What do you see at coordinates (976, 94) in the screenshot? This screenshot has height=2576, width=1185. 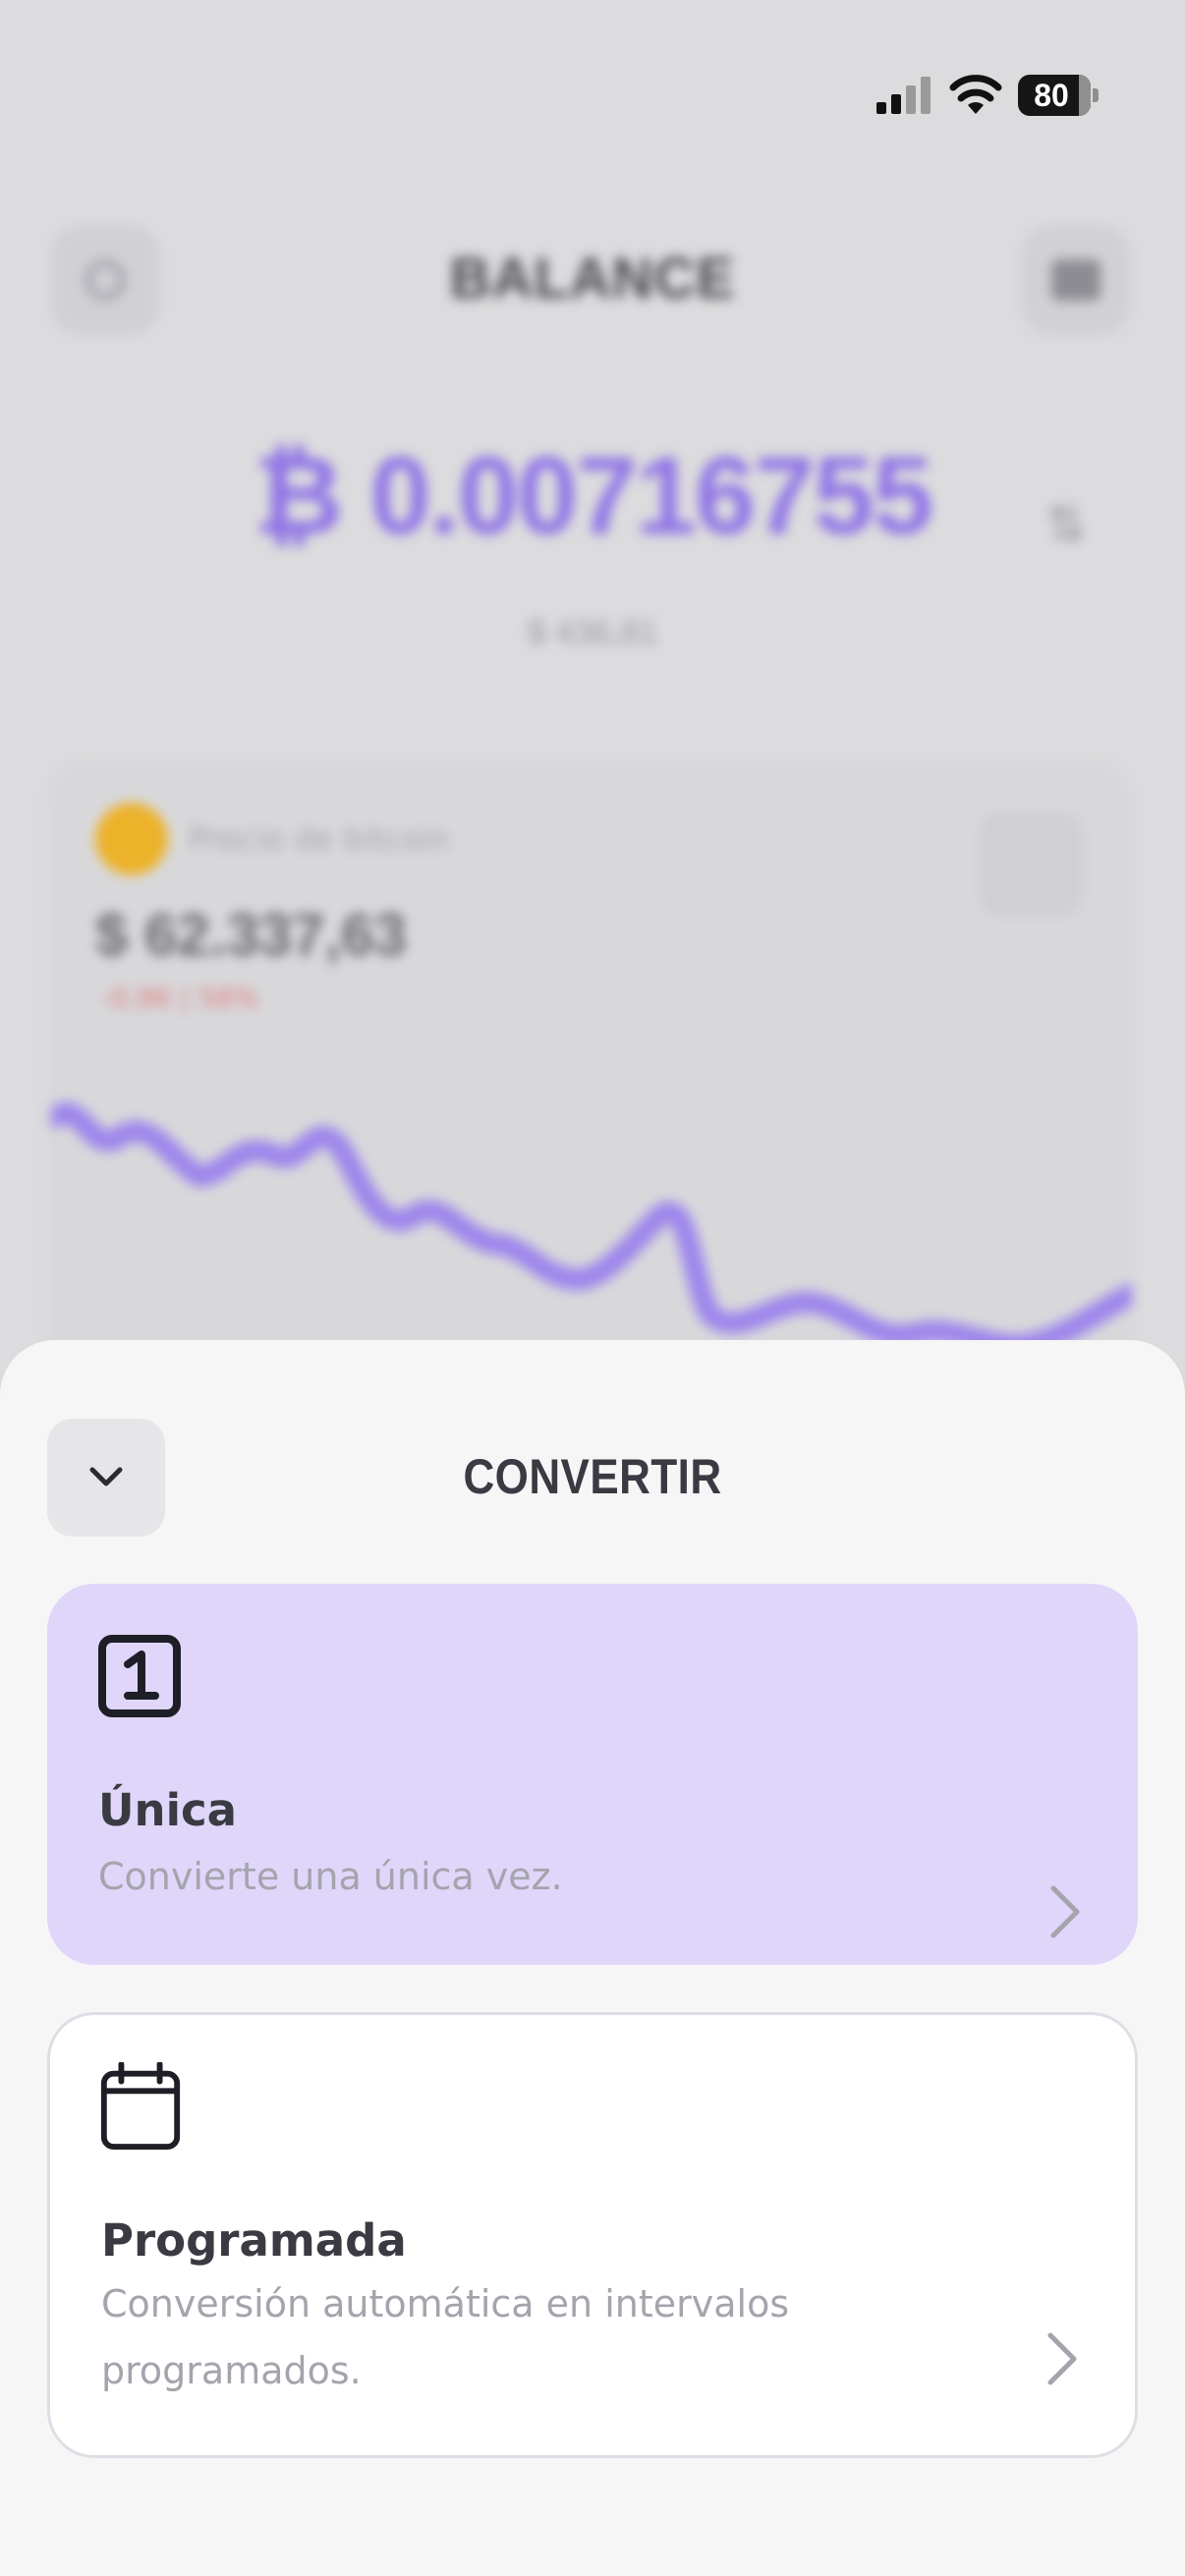 I see `wifi-icon` at bounding box center [976, 94].